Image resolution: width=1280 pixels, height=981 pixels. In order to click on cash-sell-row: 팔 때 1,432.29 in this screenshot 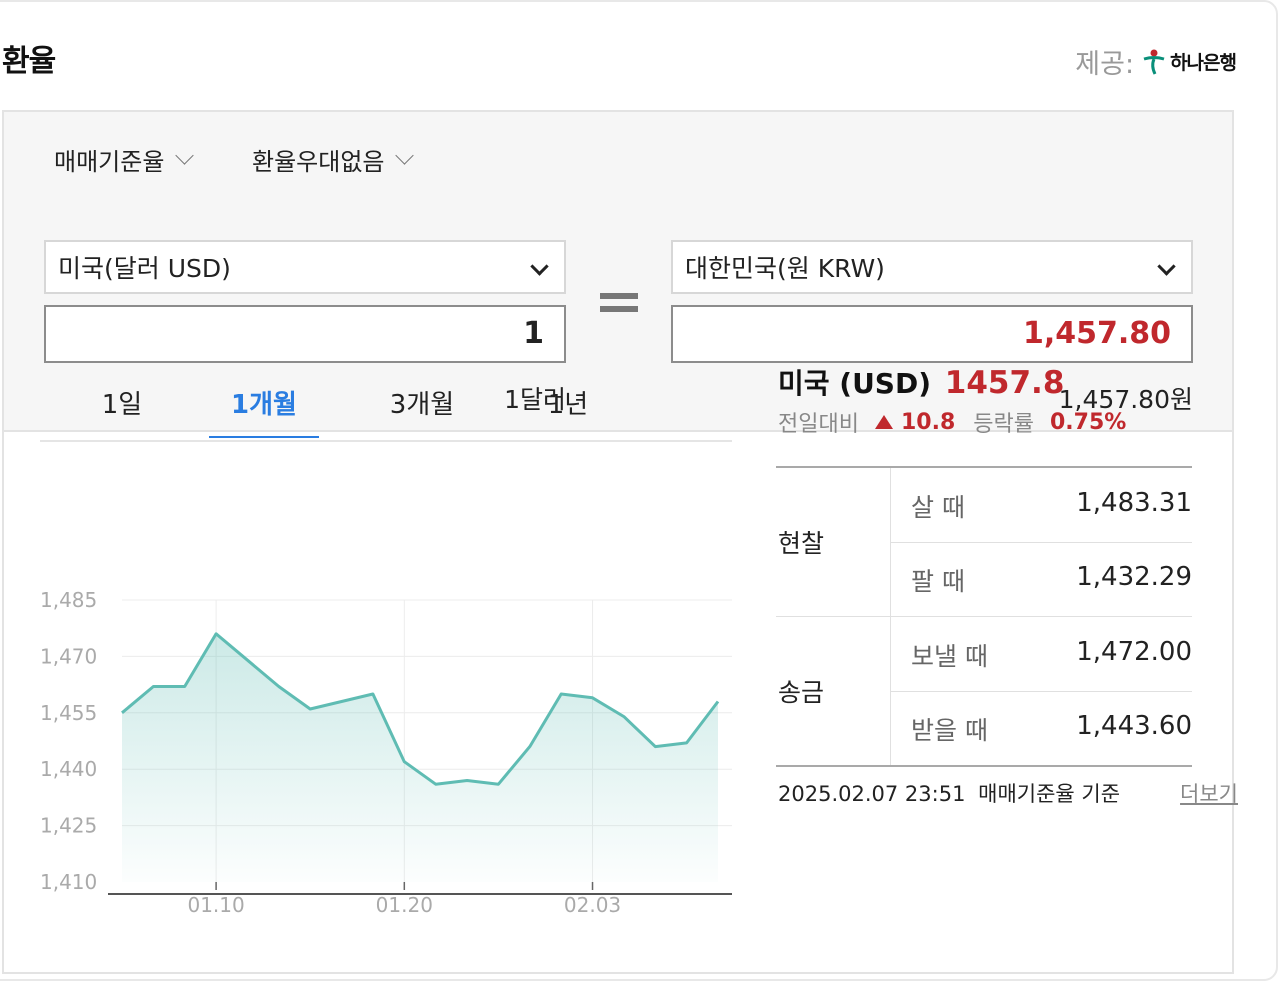, I will do `click(1041, 579)`.